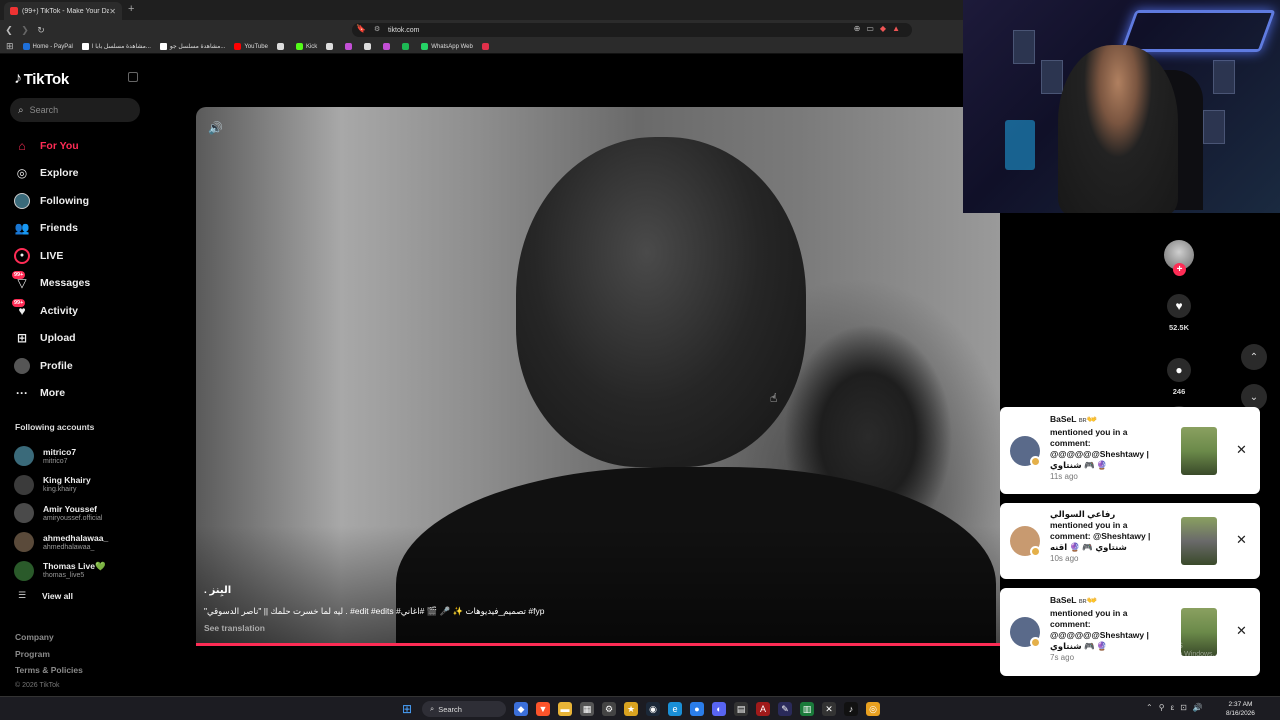  Describe the element at coordinates (1177, 707) in the screenshot. I see `system-tray-icons: ⌃⚲ε⊡🔊` at that location.